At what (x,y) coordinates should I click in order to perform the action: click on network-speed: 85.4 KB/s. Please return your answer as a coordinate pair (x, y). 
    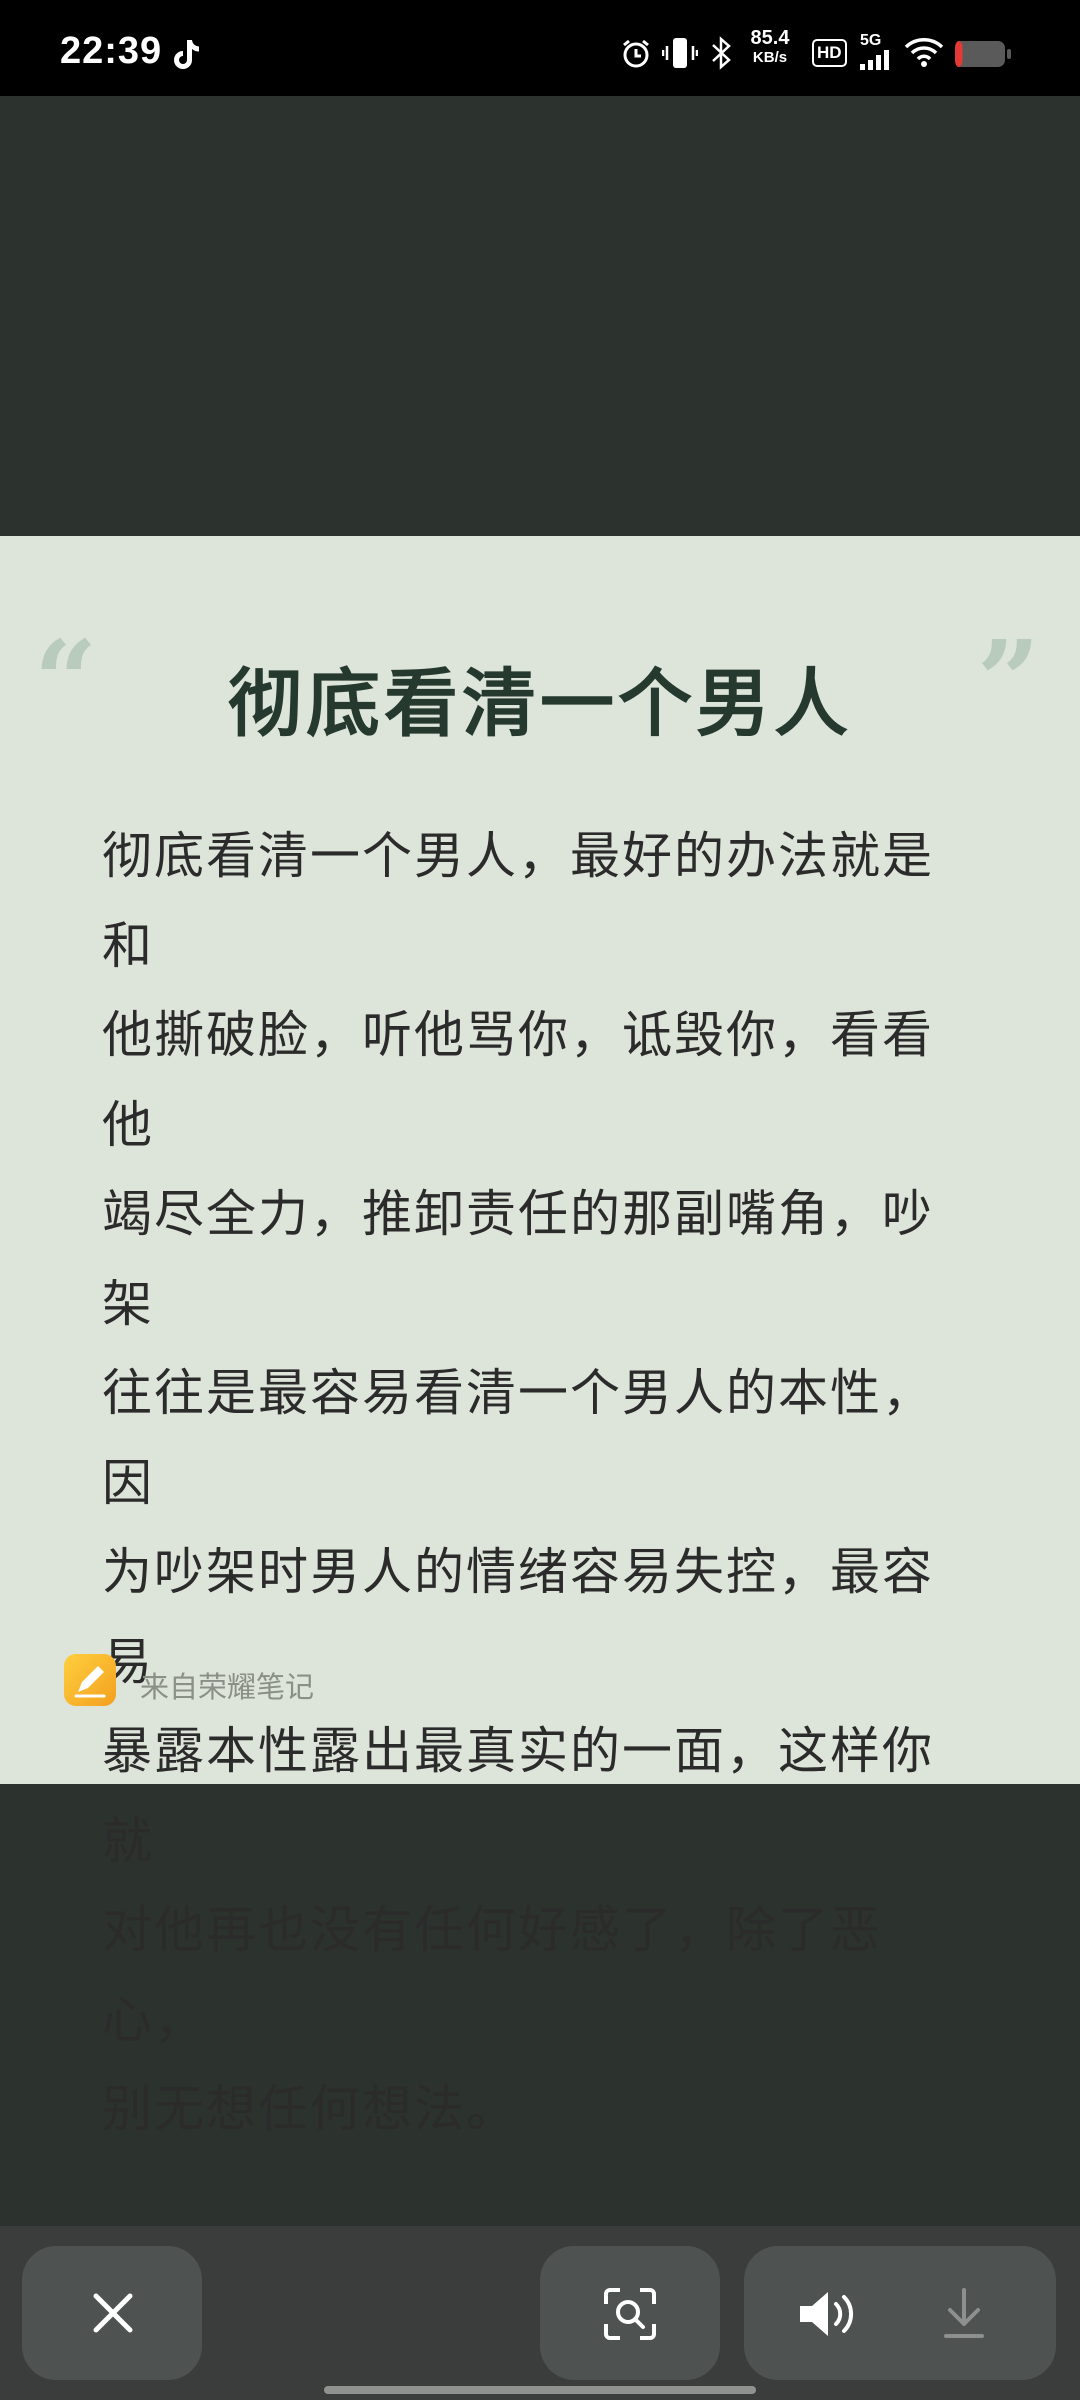
    Looking at the image, I should click on (770, 48).